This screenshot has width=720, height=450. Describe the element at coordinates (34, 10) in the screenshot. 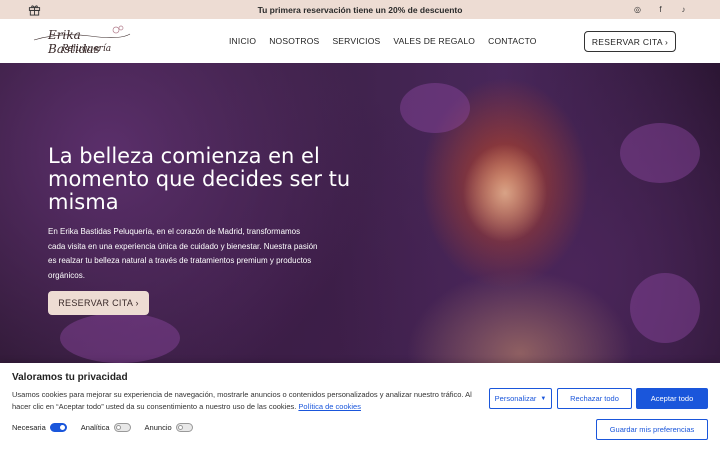

I see `gift-icon` at that location.